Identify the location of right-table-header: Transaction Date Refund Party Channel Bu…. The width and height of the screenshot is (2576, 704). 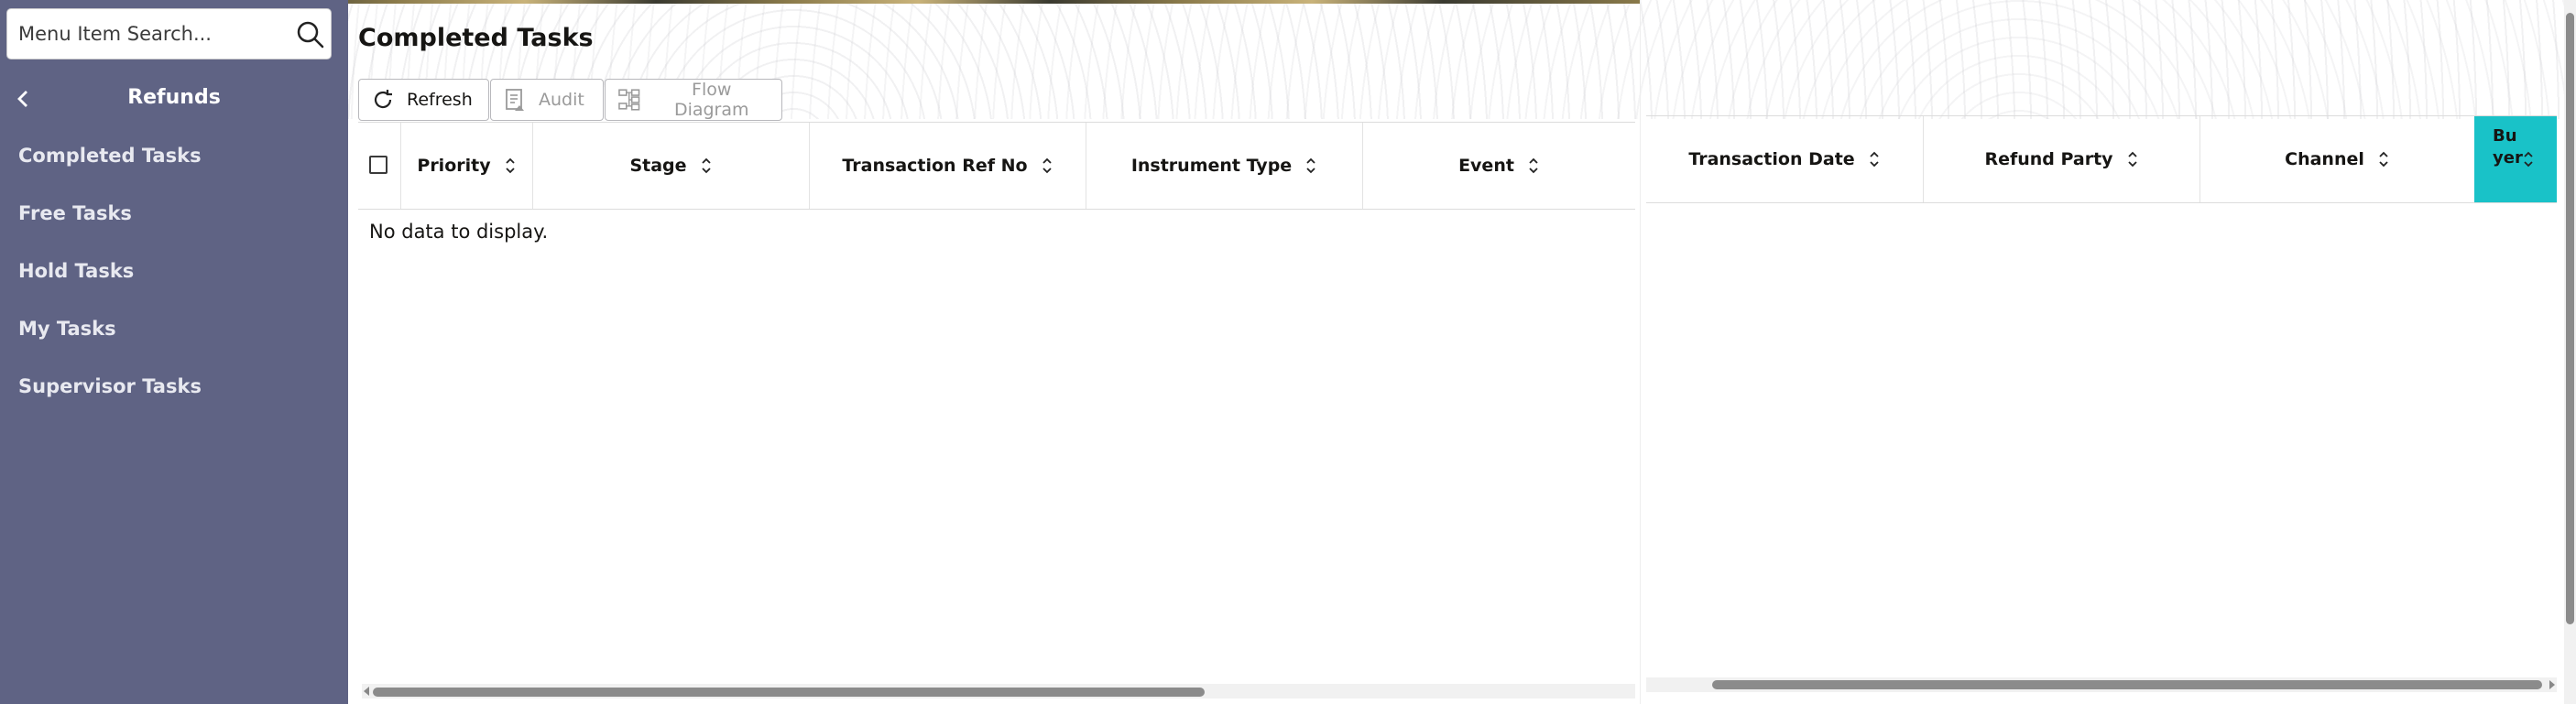
(2102, 159).